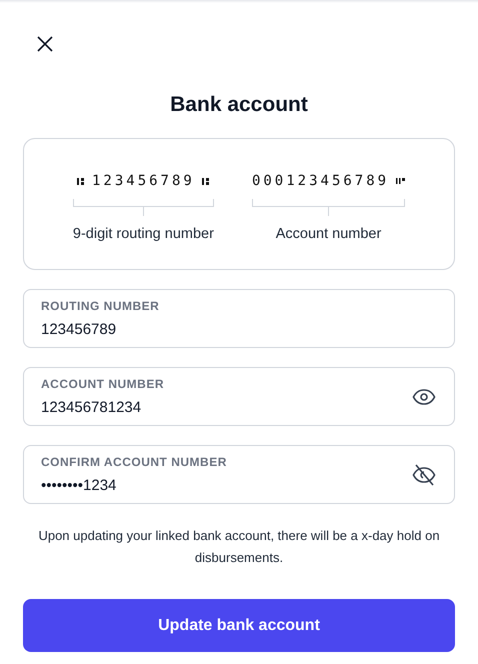 The image size is (478, 664). What do you see at coordinates (134, 462) in the screenshot?
I see `field-label: CONFIRM ACCOUNT NUMBER` at bounding box center [134, 462].